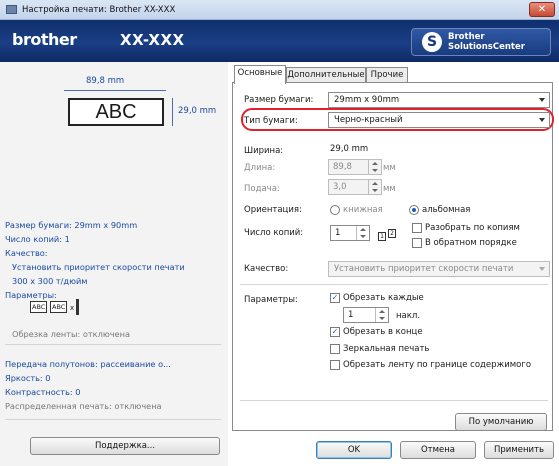 The image size is (559, 466). I want to click on trim-tape-label: Обрезать ленту по границе содержимого, so click(437, 365).